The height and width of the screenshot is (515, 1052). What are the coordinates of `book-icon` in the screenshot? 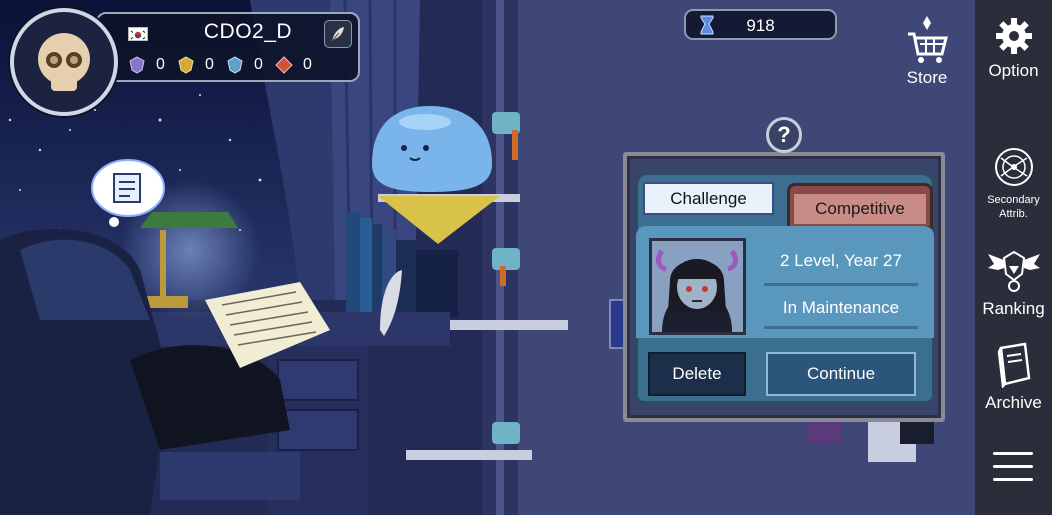 It's located at (1013, 365).